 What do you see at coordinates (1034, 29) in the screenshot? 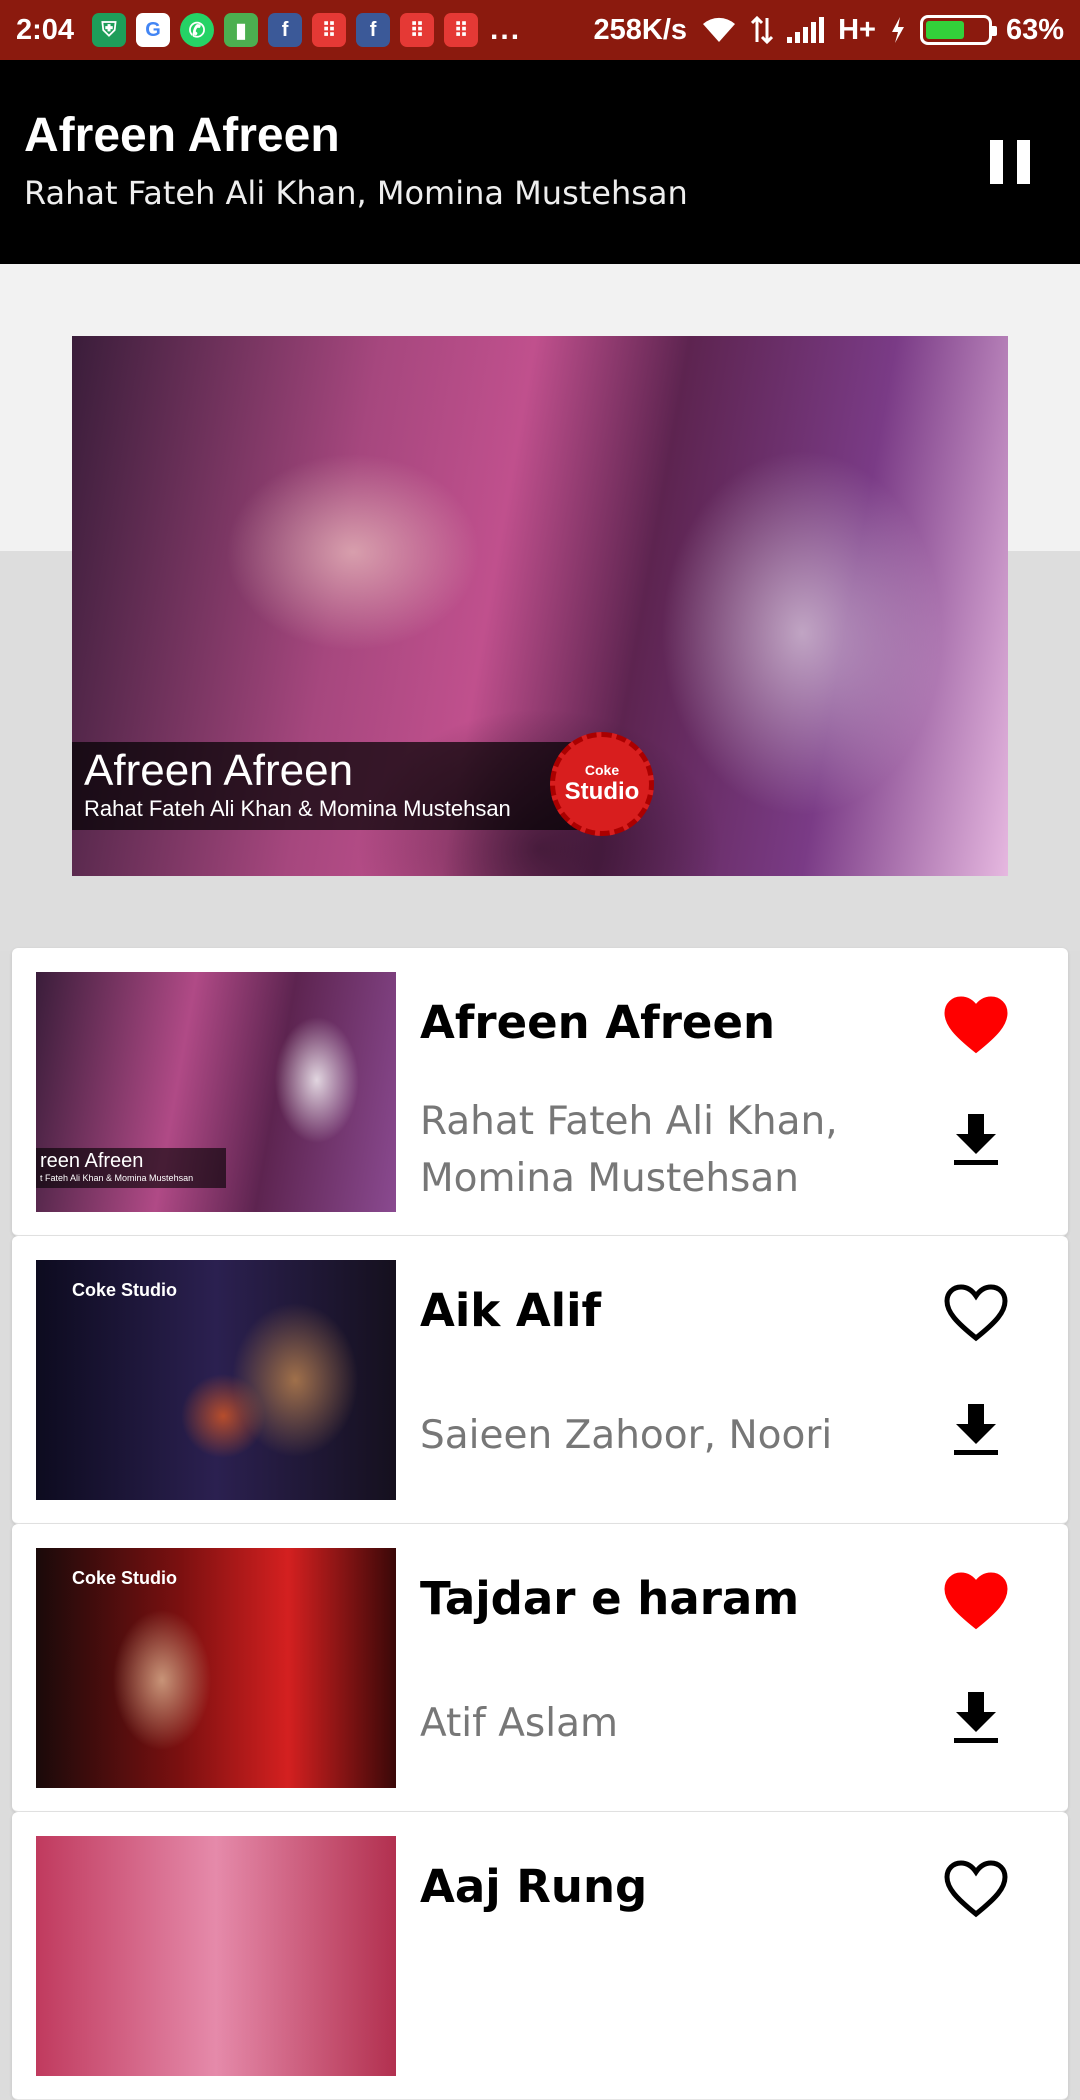
I see `battery-percent: 63%` at bounding box center [1034, 29].